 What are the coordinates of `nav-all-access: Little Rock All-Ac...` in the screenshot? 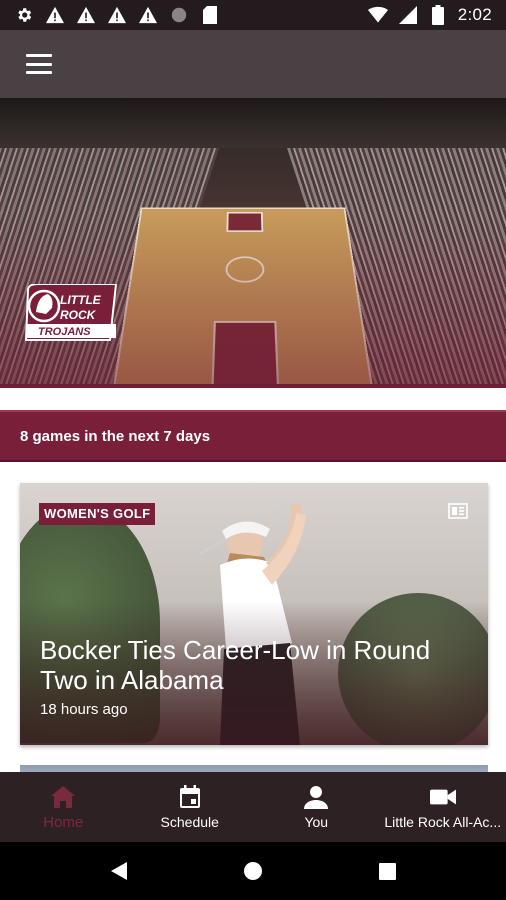 It's located at (443, 807).